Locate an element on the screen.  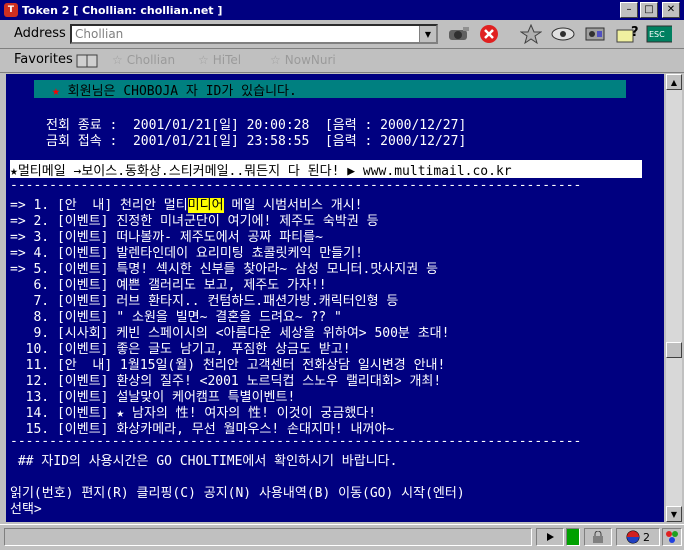
notice-star-icon: ★ is located at coordinates (56, 91).